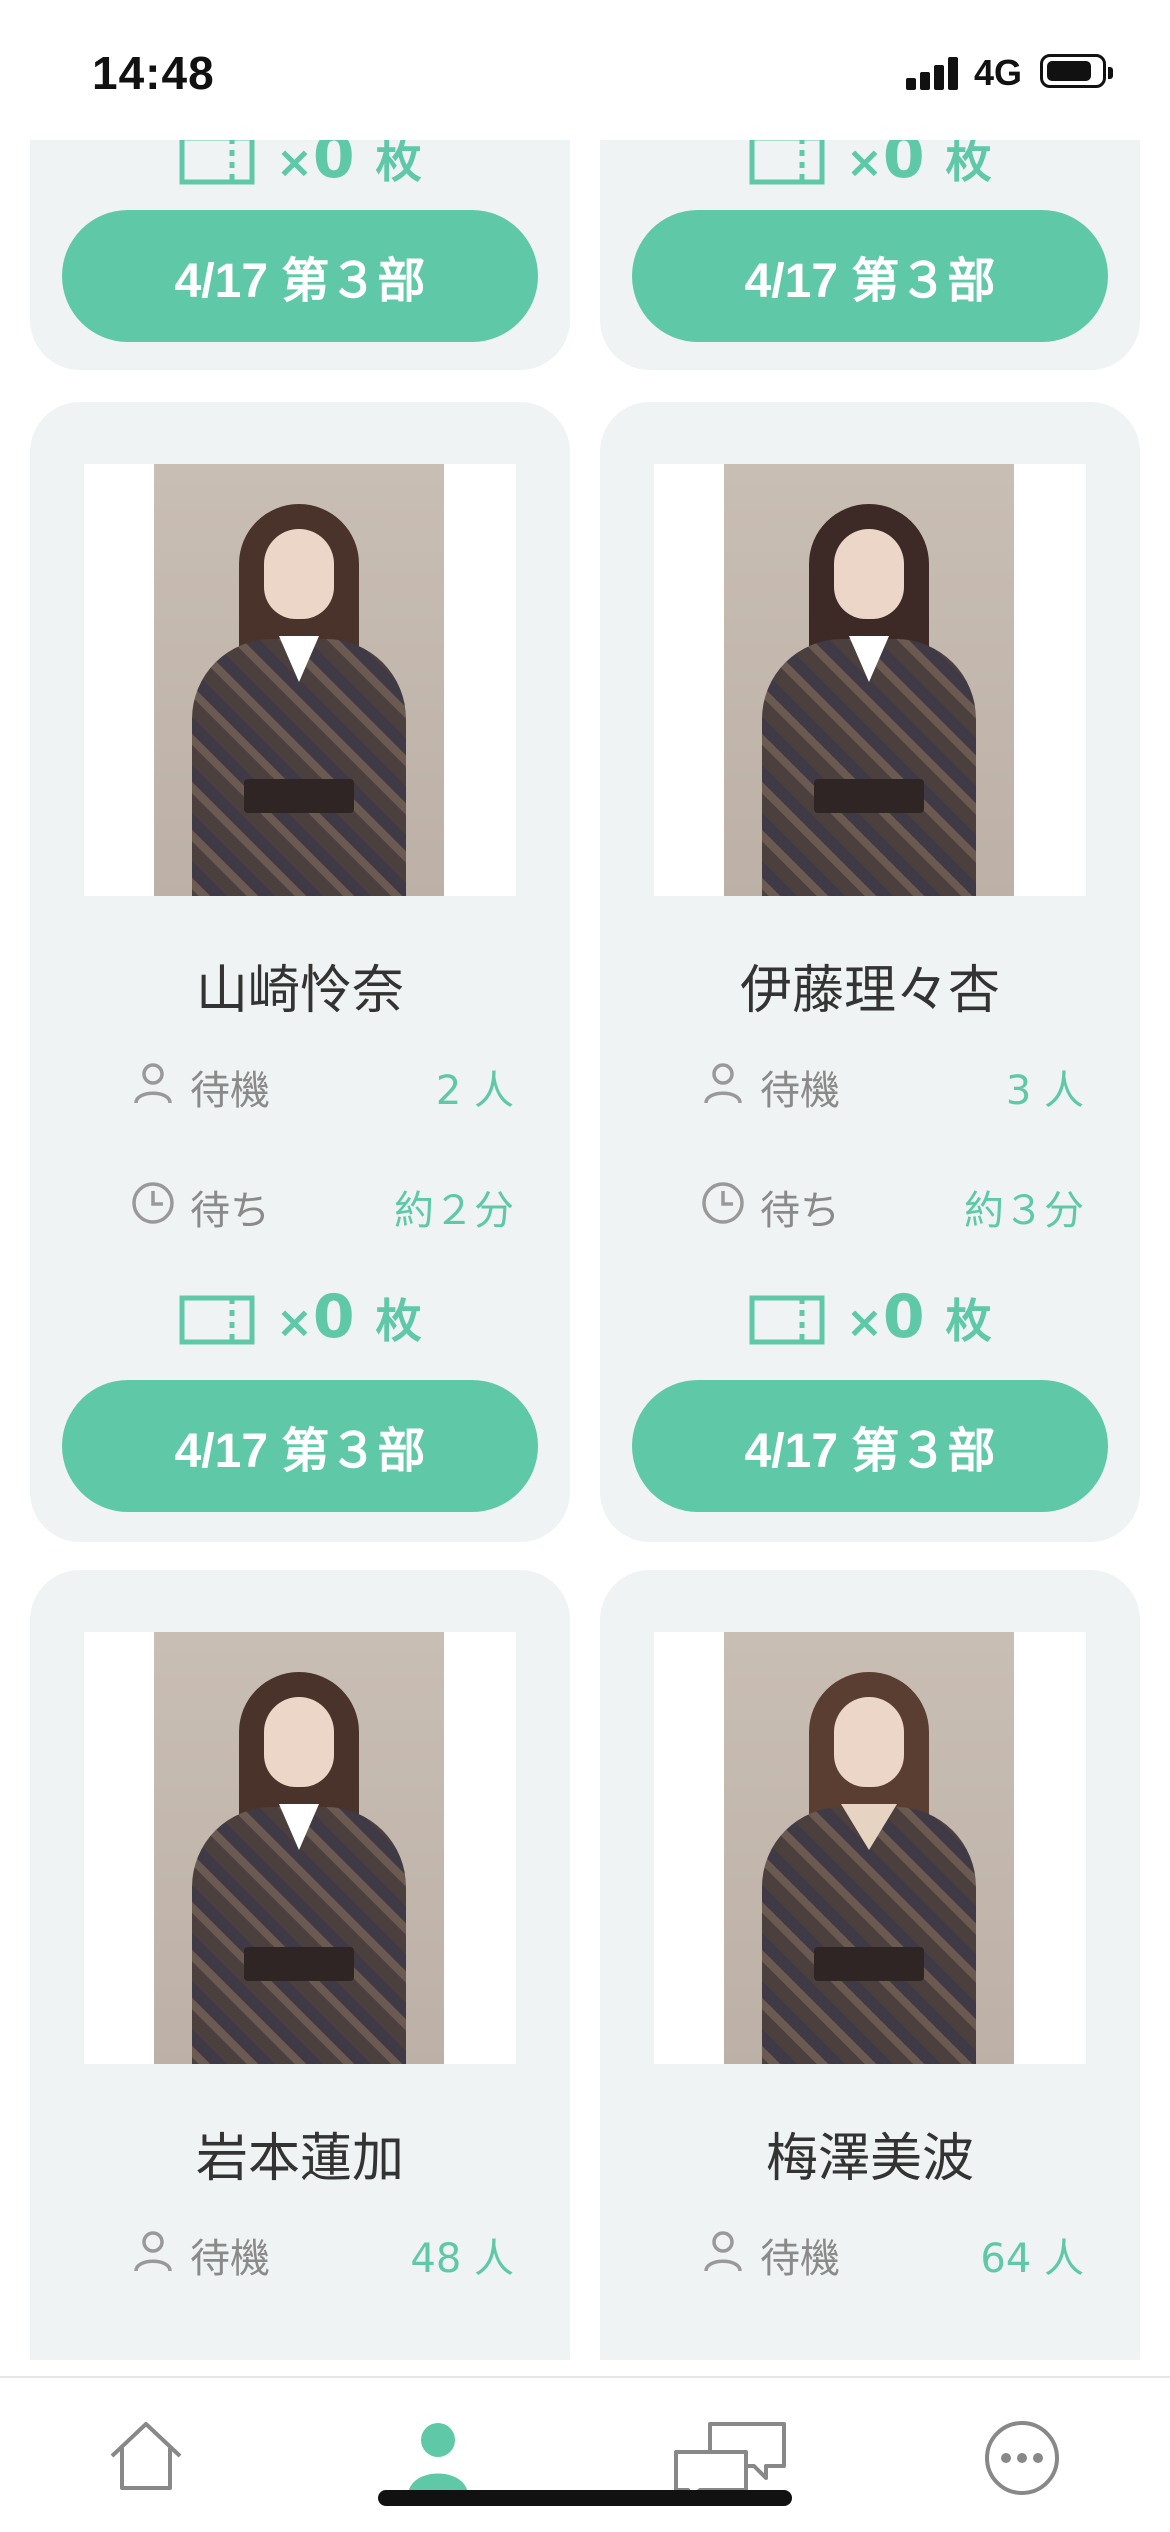 This screenshot has height=2532, width=1170. I want to click on battery-icon, so click(1076, 71).